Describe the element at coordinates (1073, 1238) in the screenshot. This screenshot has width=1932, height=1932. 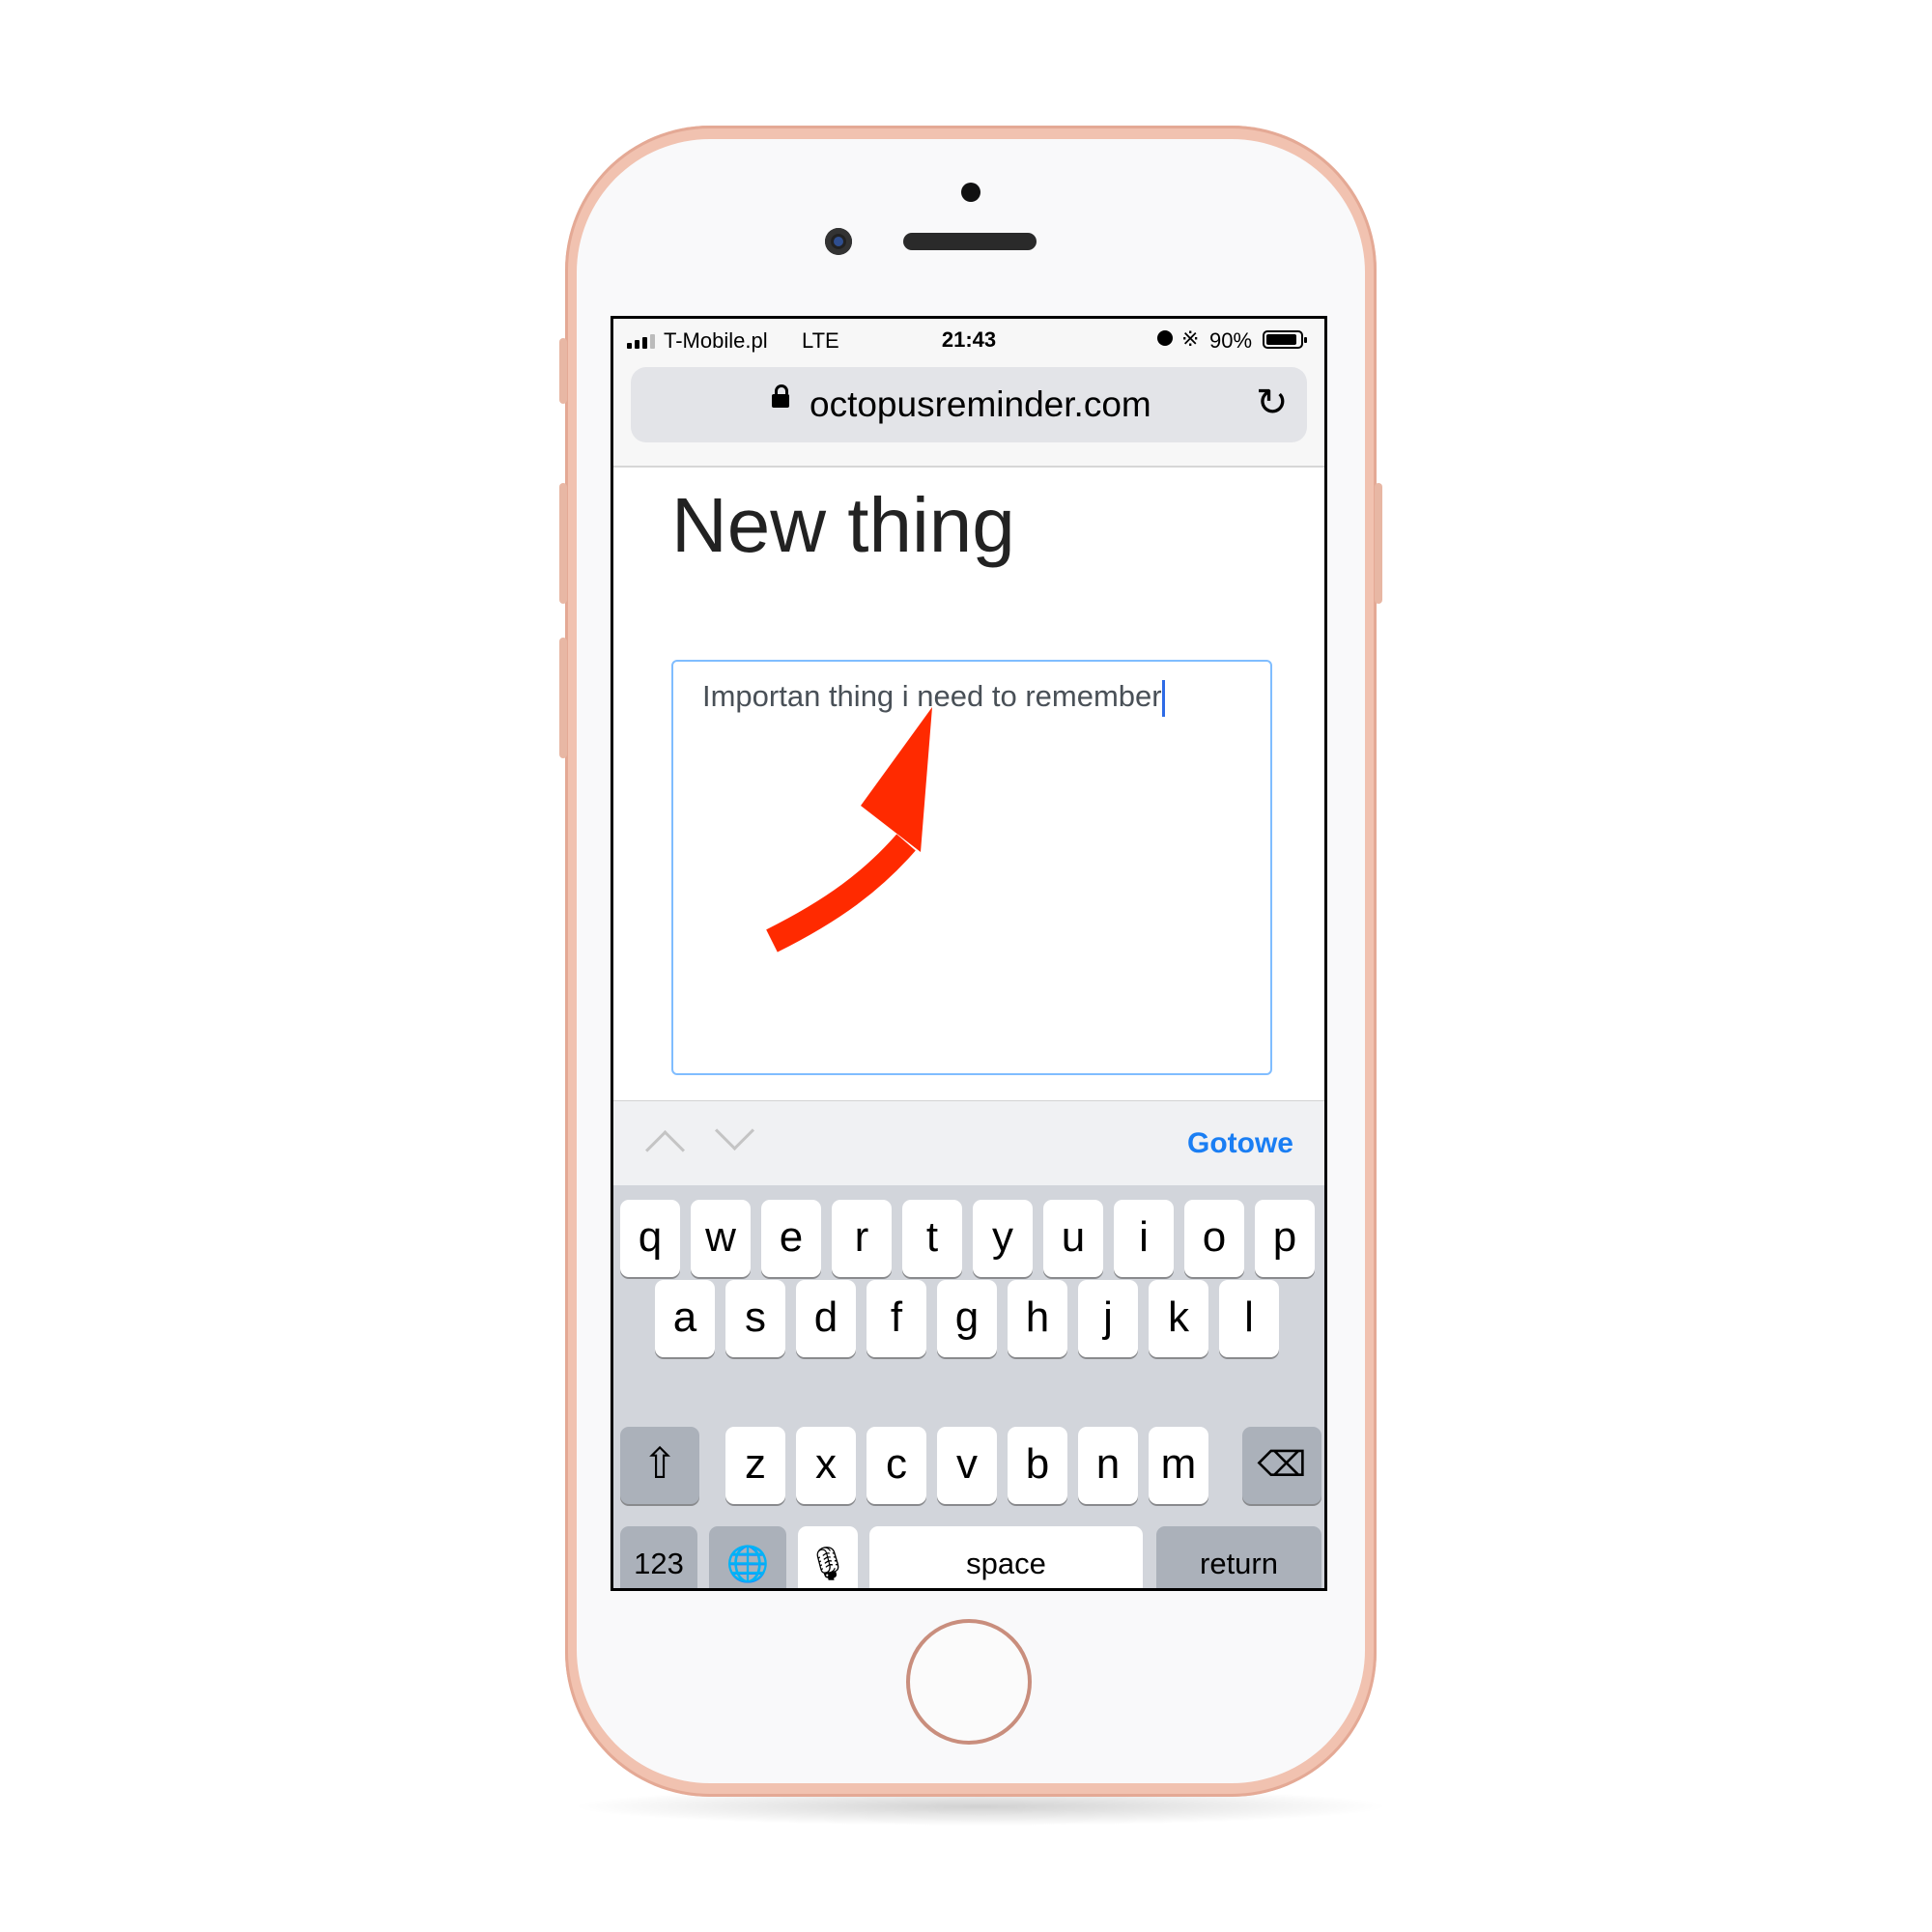
I see `key-u: u` at that location.